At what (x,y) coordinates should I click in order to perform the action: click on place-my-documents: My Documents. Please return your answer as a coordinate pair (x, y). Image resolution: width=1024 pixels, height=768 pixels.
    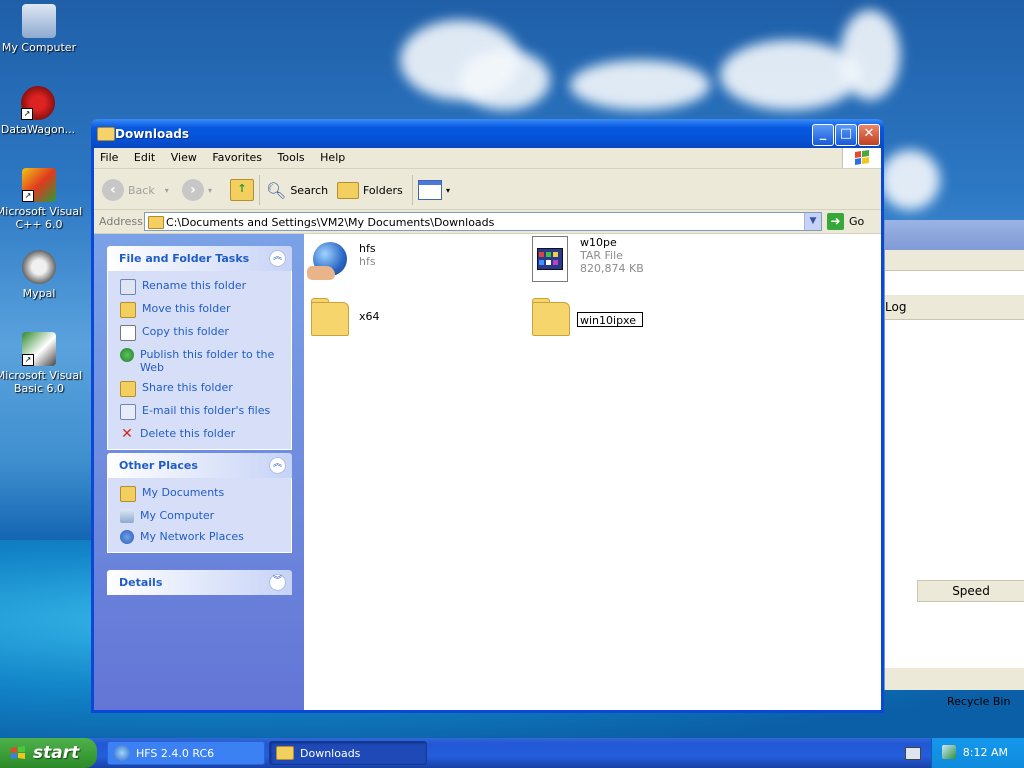
    Looking at the image, I should click on (203, 494).